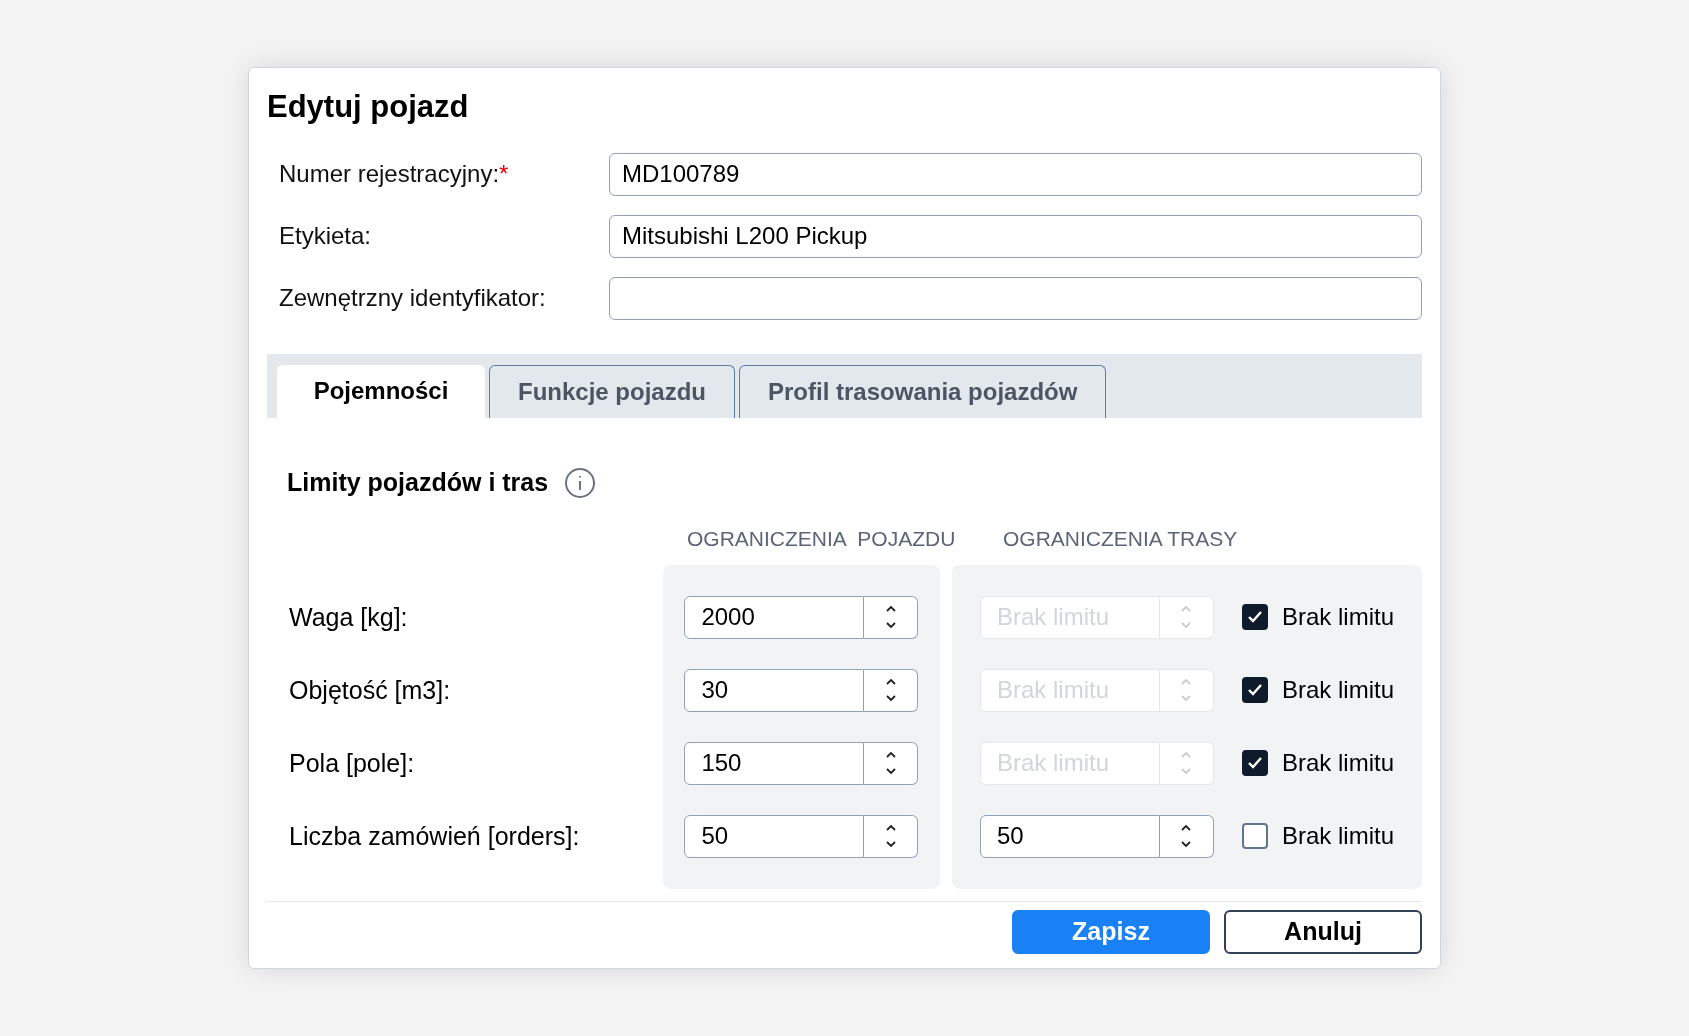 This screenshot has width=1689, height=1036. What do you see at coordinates (418, 482) in the screenshot?
I see `section-title: Limity pojazdów i tras` at bounding box center [418, 482].